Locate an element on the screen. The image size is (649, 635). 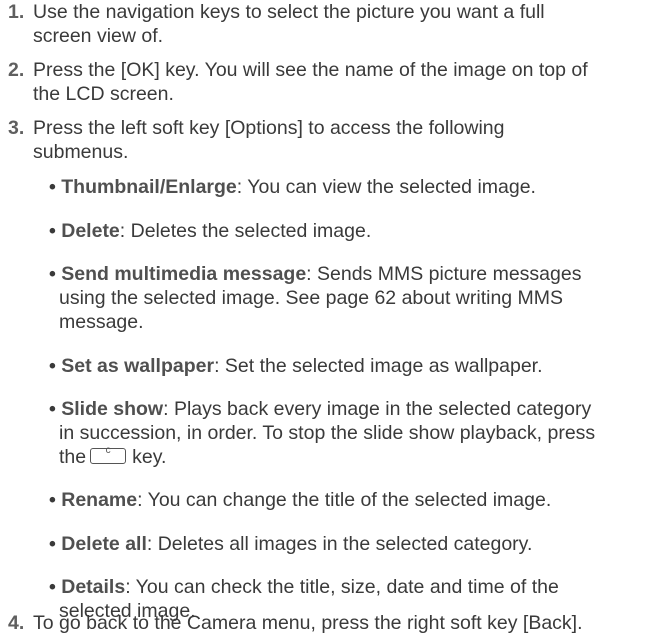
step-text-line: submenus. is located at coordinates (81, 152).